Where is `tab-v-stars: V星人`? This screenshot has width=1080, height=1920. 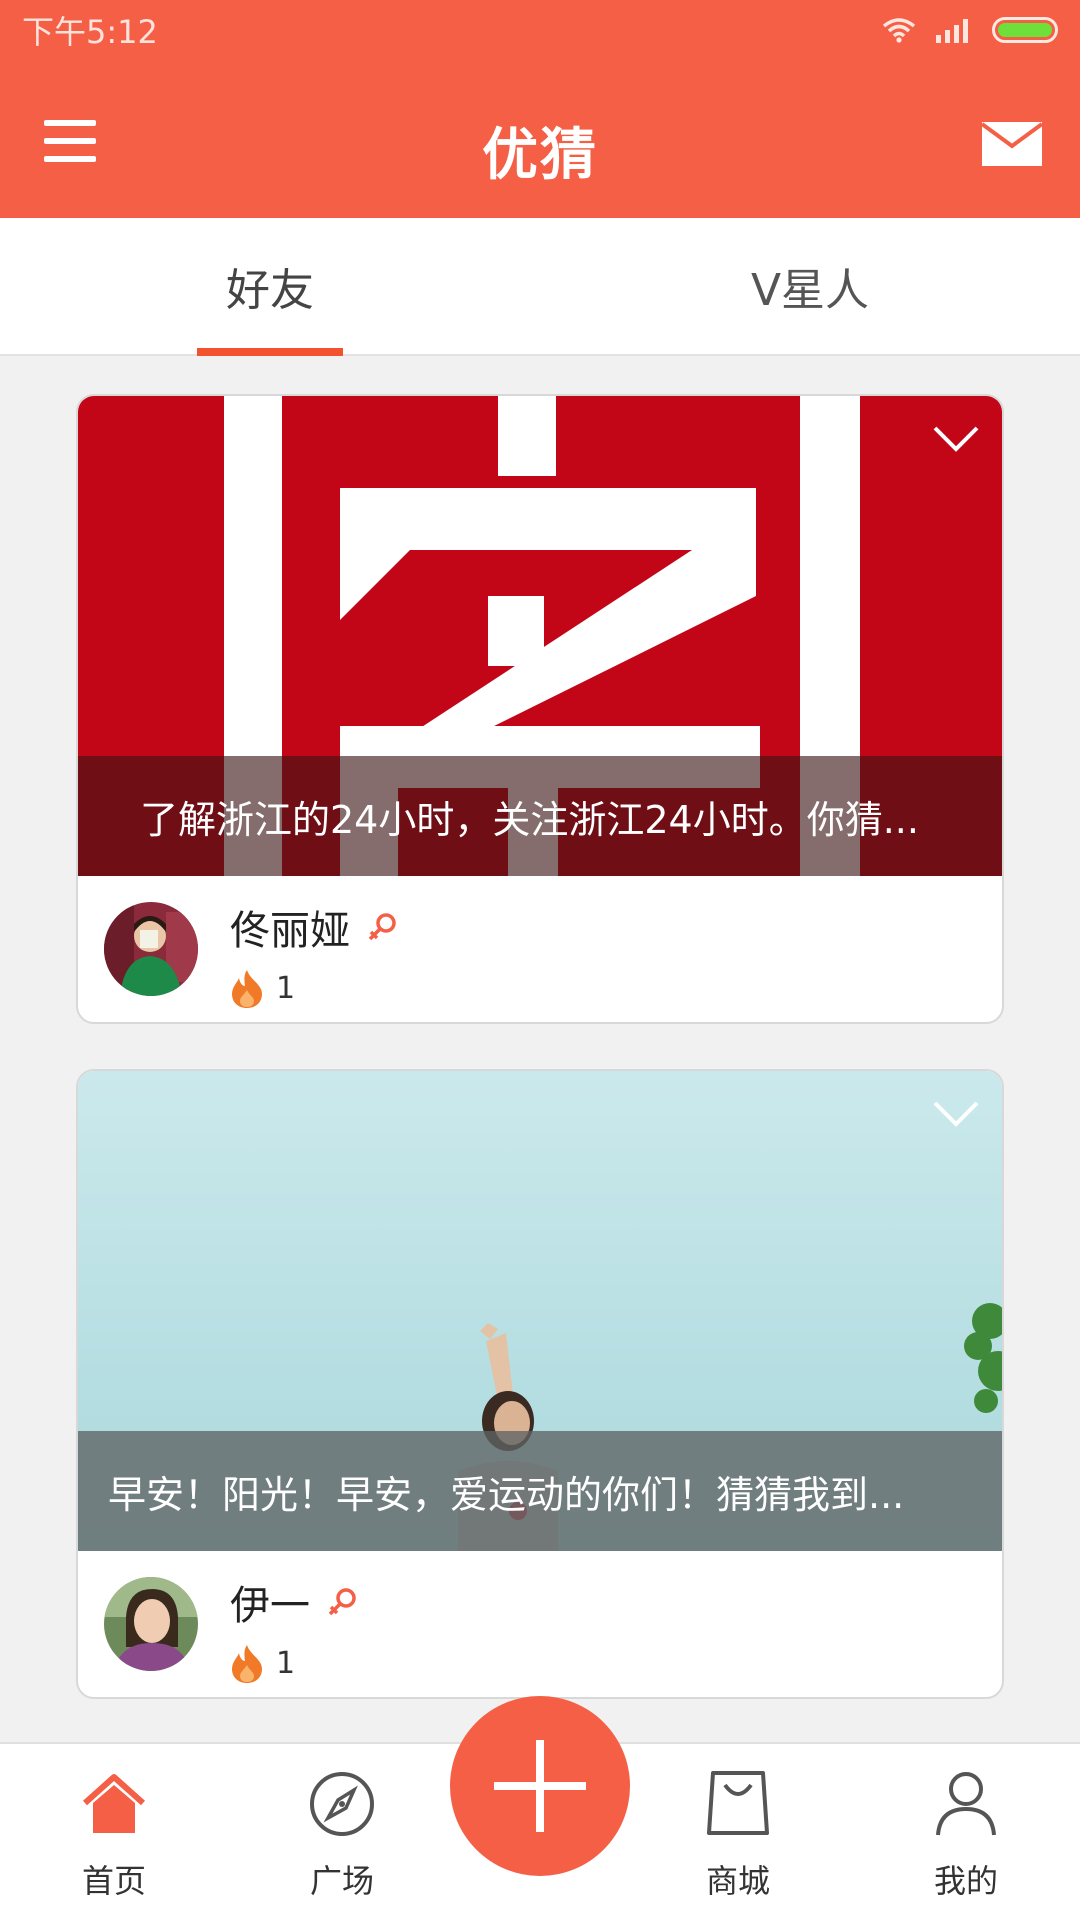 tab-v-stars: V星人 is located at coordinates (810, 286).